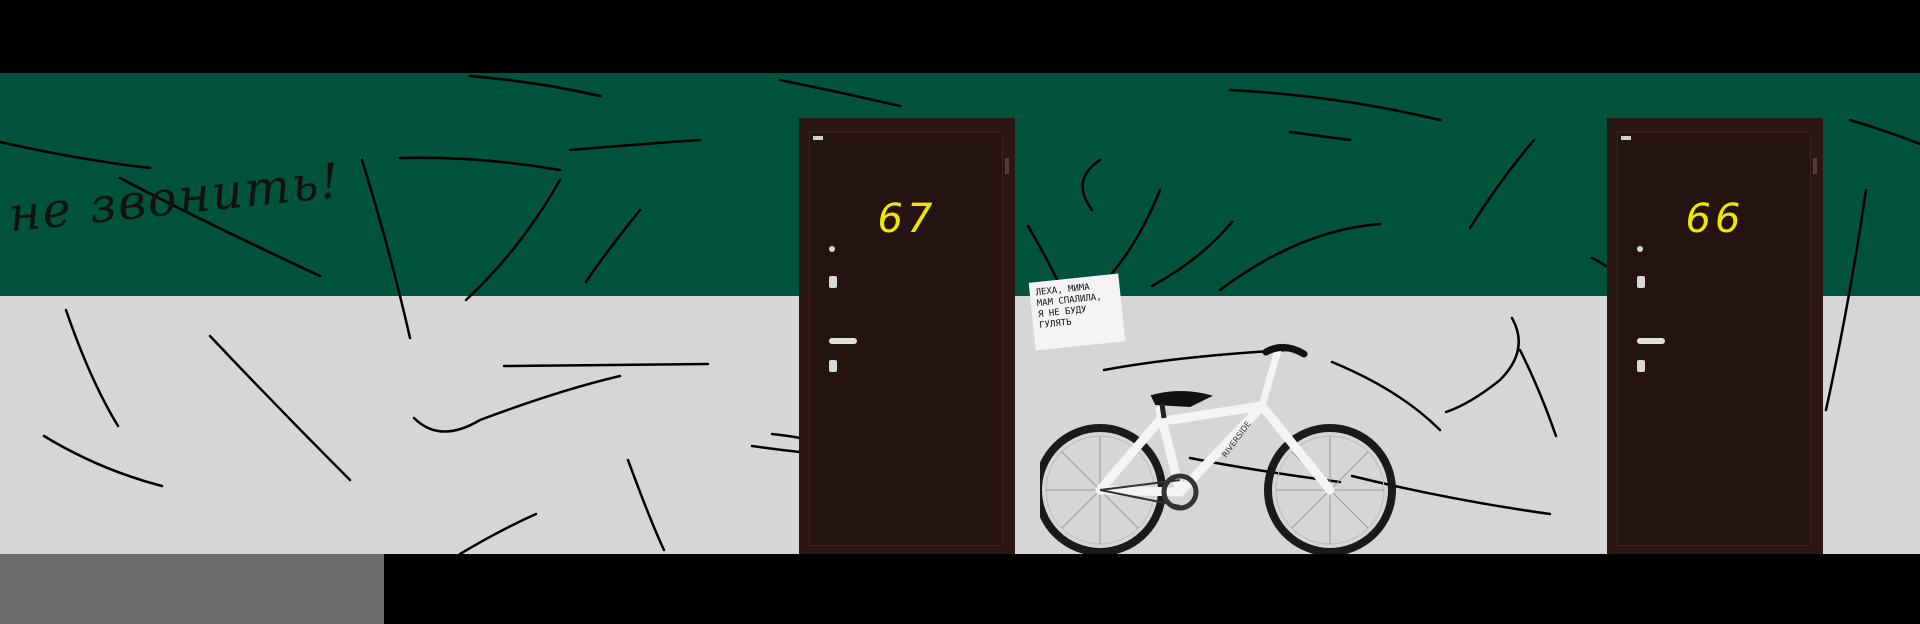 This screenshot has height=624, width=1920. I want to click on apartment-door-67: 67, so click(907, 336).